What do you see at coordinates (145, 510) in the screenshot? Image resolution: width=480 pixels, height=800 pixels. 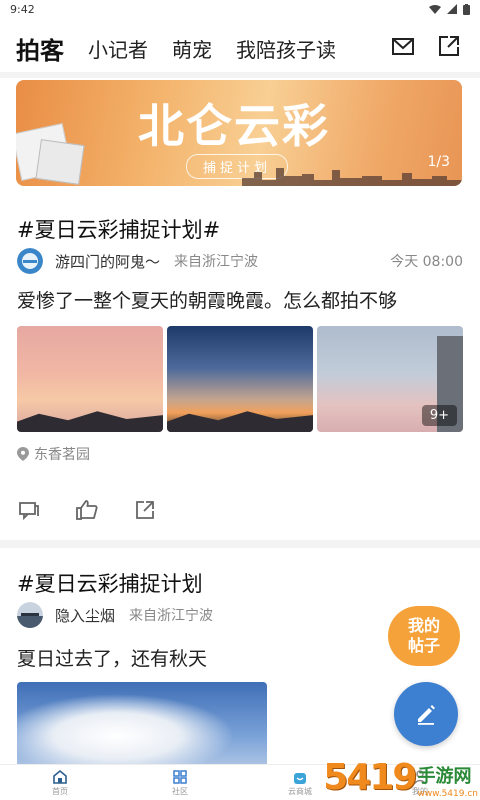 I see `share-post-icon` at bounding box center [145, 510].